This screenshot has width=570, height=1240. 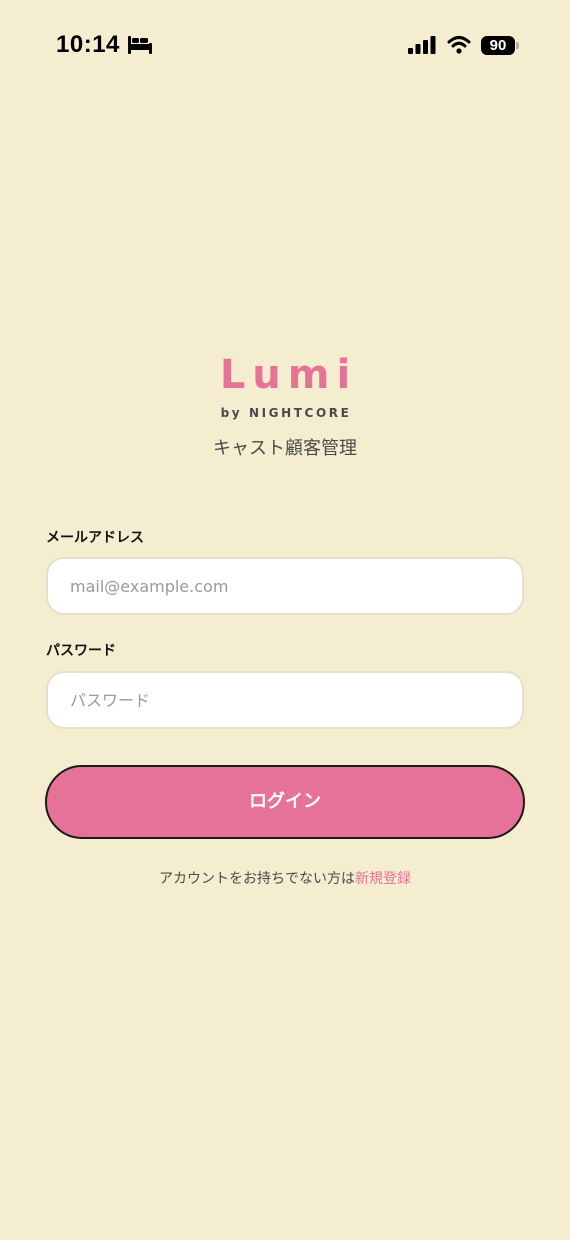 I want to click on app-logo: Lumi, so click(x=288, y=375).